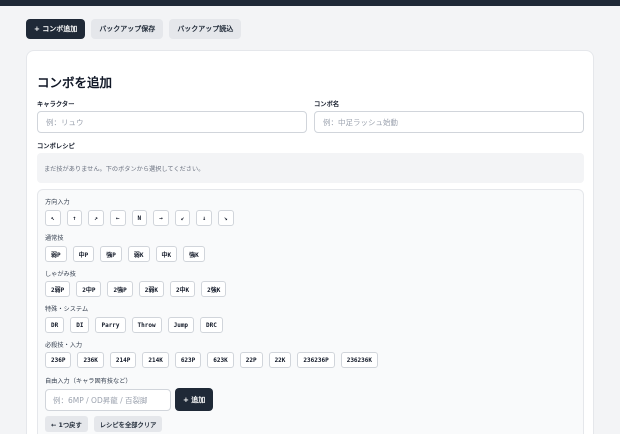 Image resolution: width=620 pixels, height=434 pixels. What do you see at coordinates (251, 360) in the screenshot?
I see `special-move-button: 22P` at bounding box center [251, 360].